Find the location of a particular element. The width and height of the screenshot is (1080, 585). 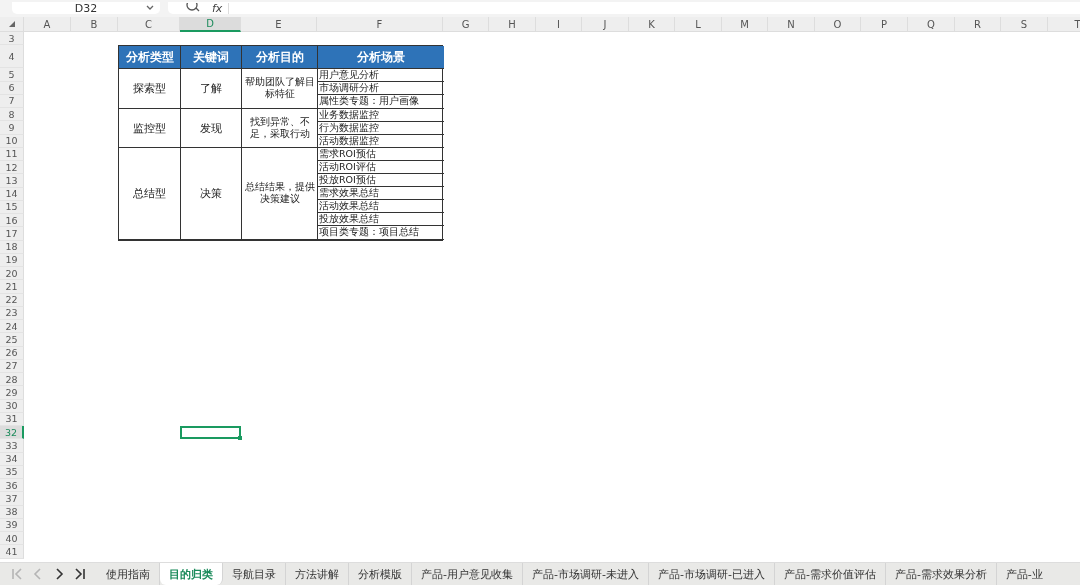

table-cell: 帮助团队了解目标特征 is located at coordinates (280, 89).